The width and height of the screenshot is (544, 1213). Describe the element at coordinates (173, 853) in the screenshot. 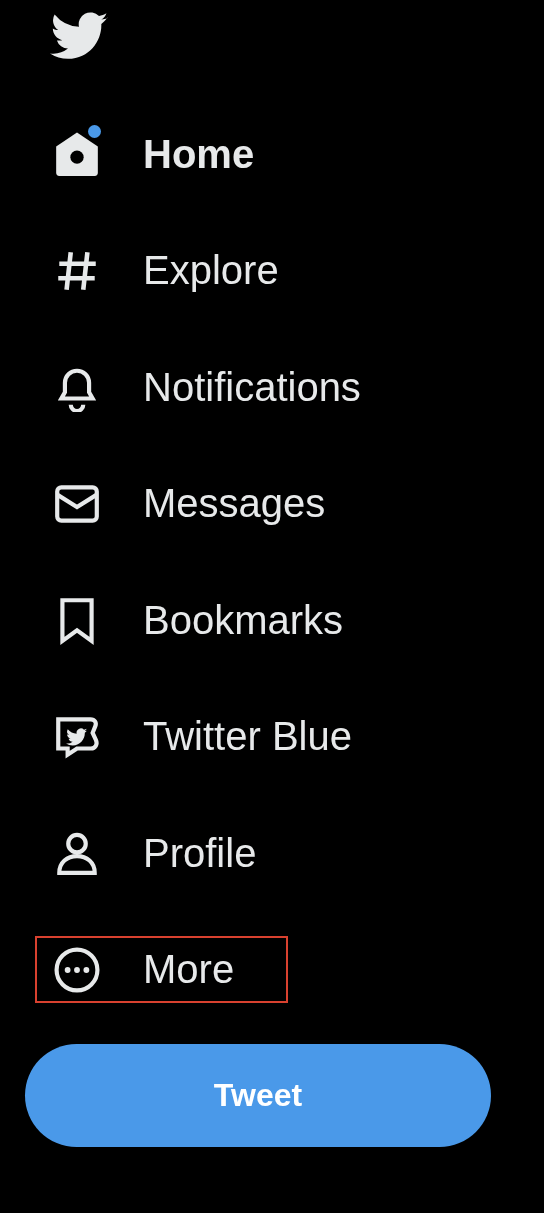

I see `nav-item: Profile` at that location.